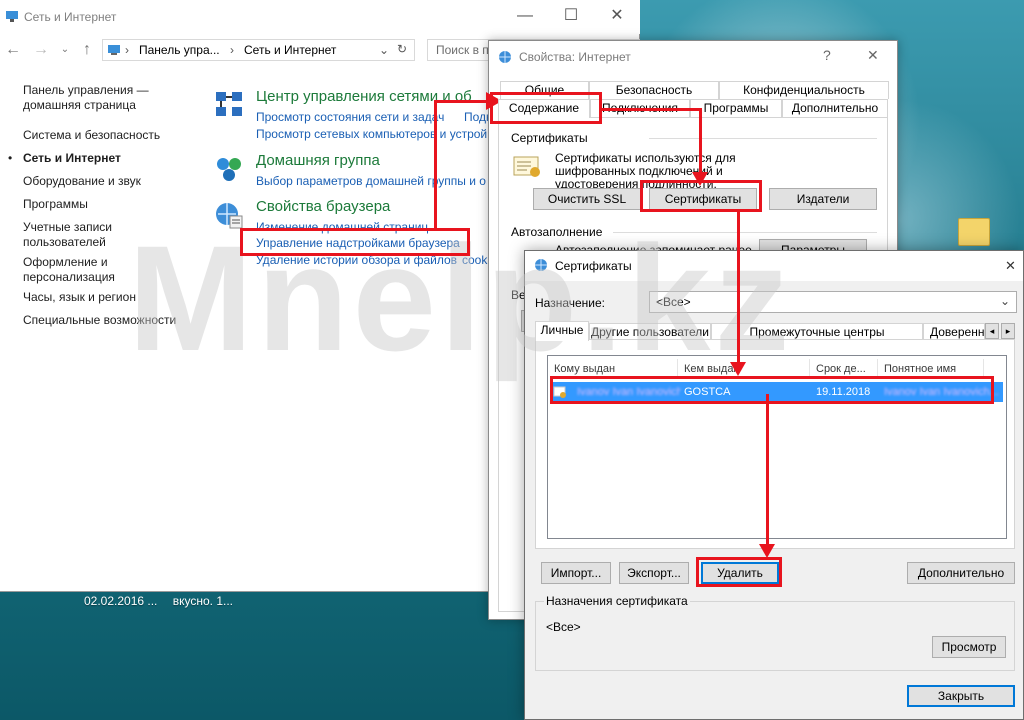  I want to click on purposes-group-label: Назначения сертификата, so click(617, 601).